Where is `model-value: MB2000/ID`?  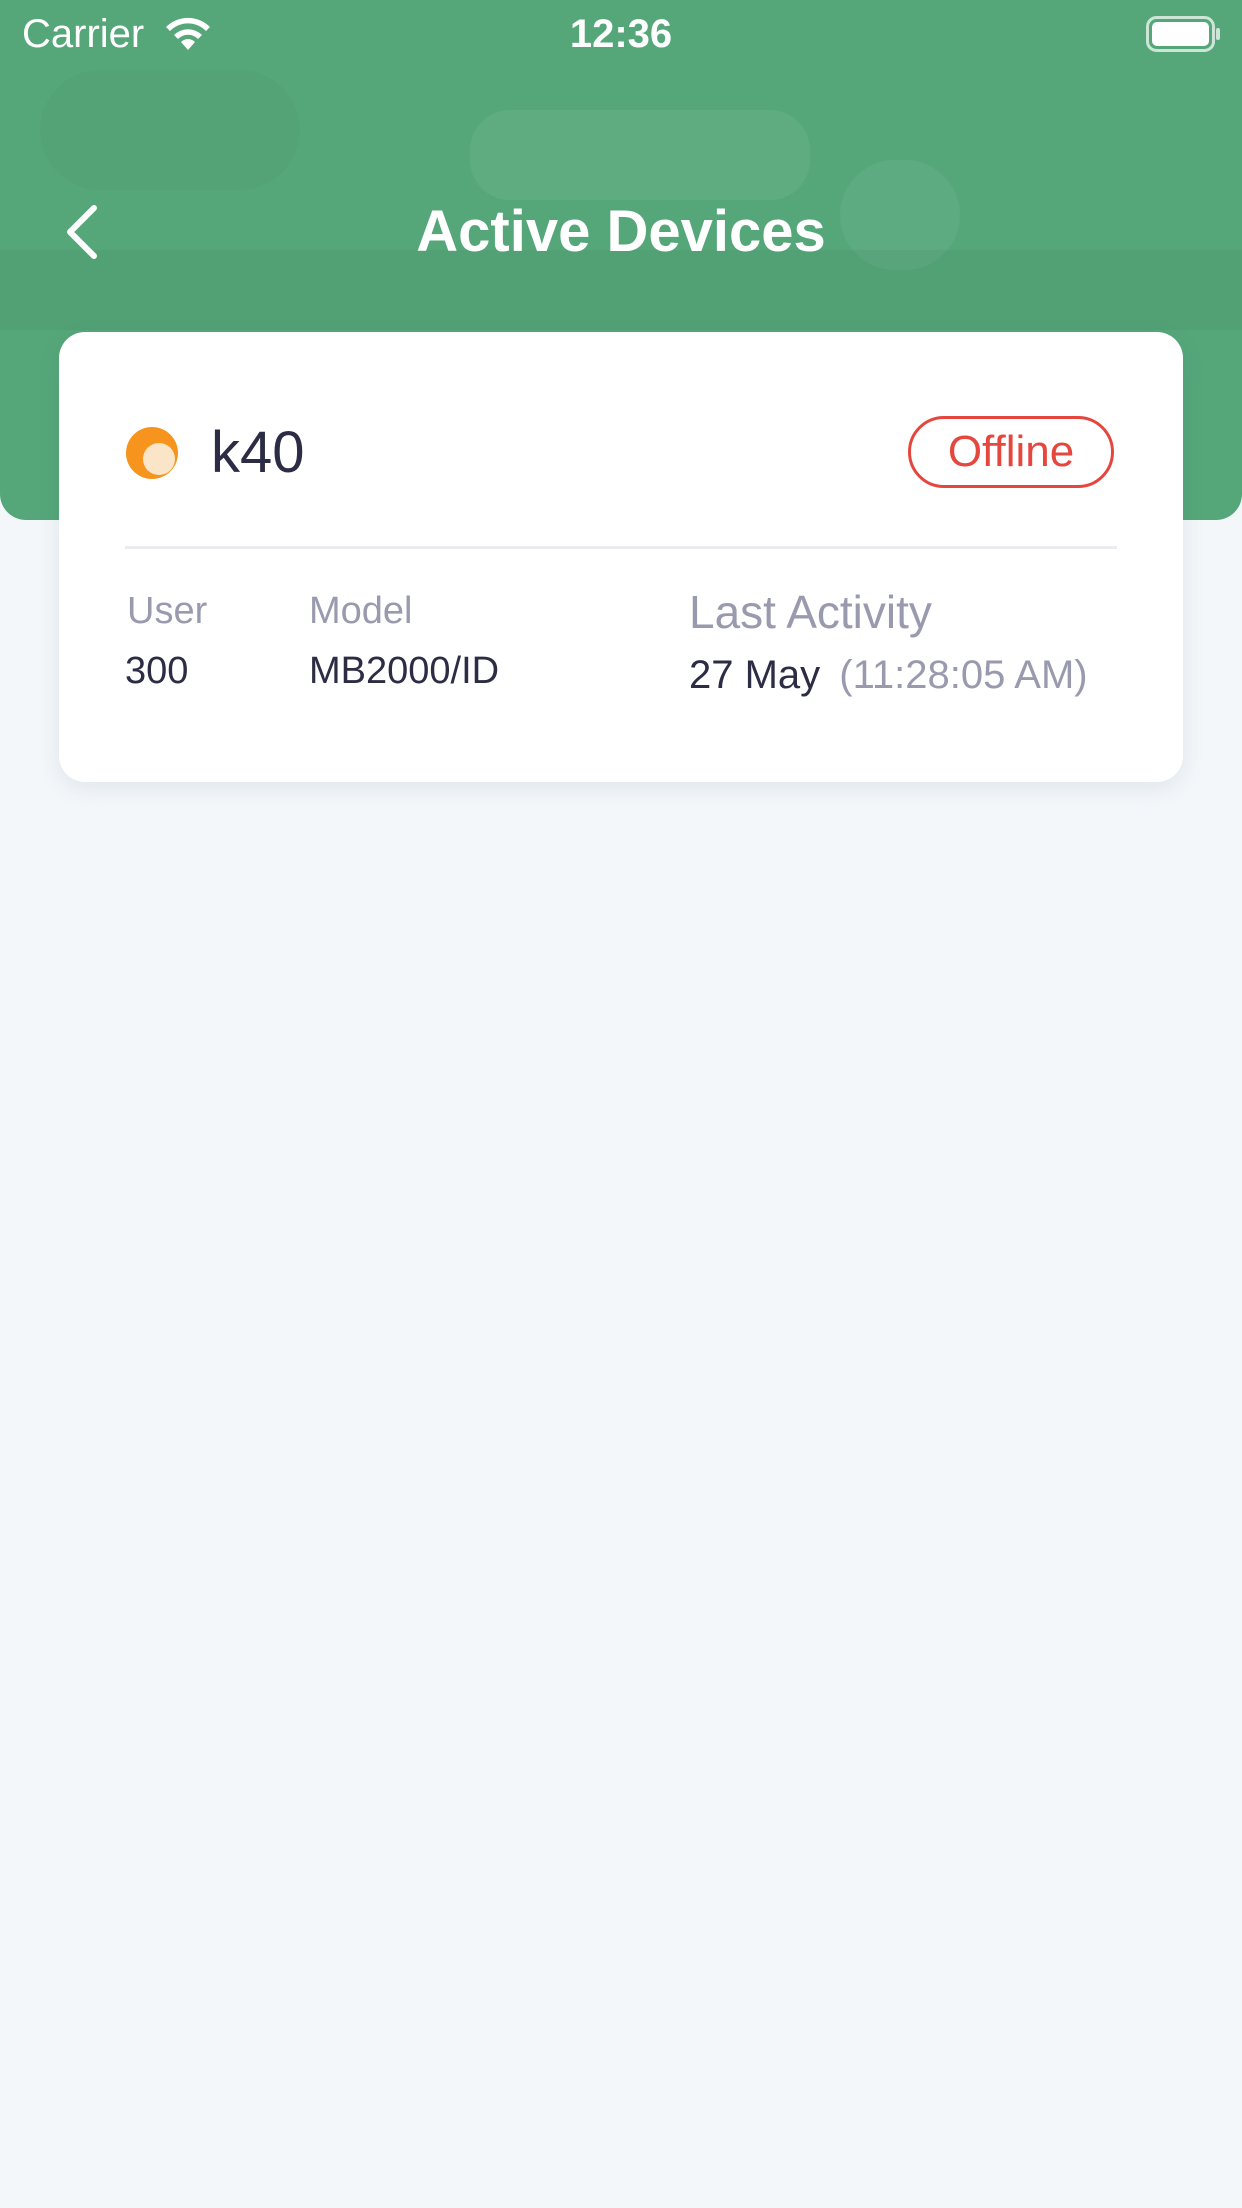
model-value: MB2000/ID is located at coordinates (404, 671).